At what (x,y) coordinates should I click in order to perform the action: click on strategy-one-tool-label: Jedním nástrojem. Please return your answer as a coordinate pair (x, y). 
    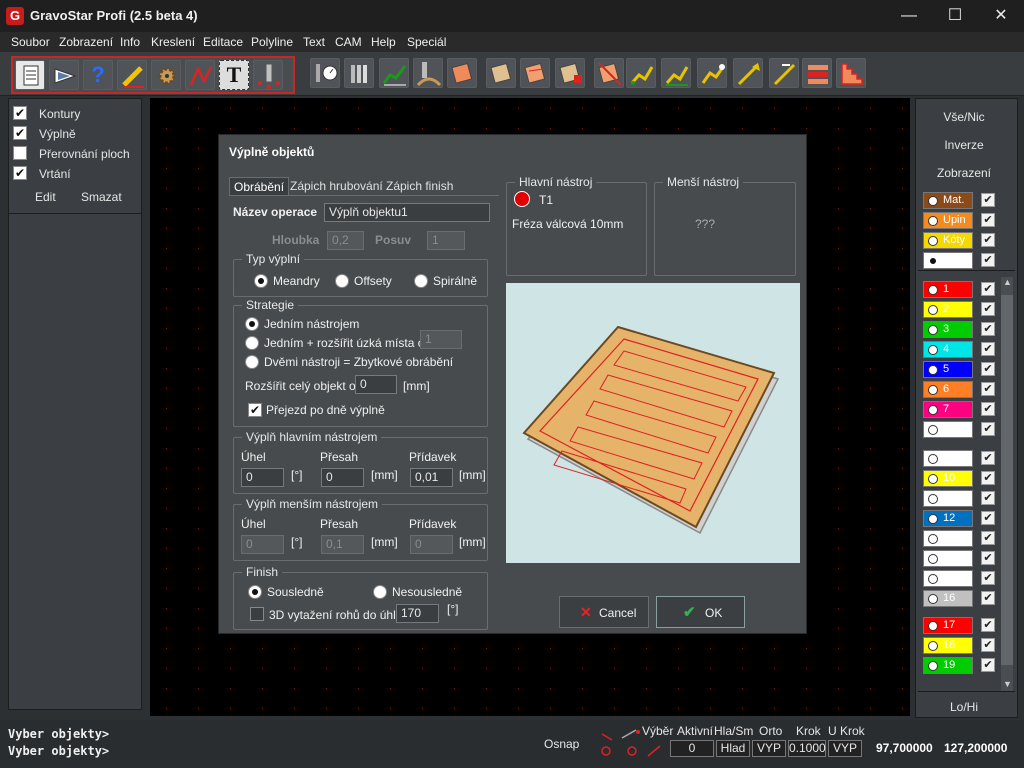
    Looking at the image, I should click on (311, 324).